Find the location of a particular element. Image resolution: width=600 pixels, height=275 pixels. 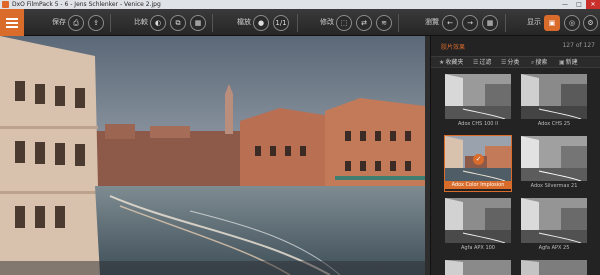

browse-label: 瀏覽 is located at coordinates (432, 22).